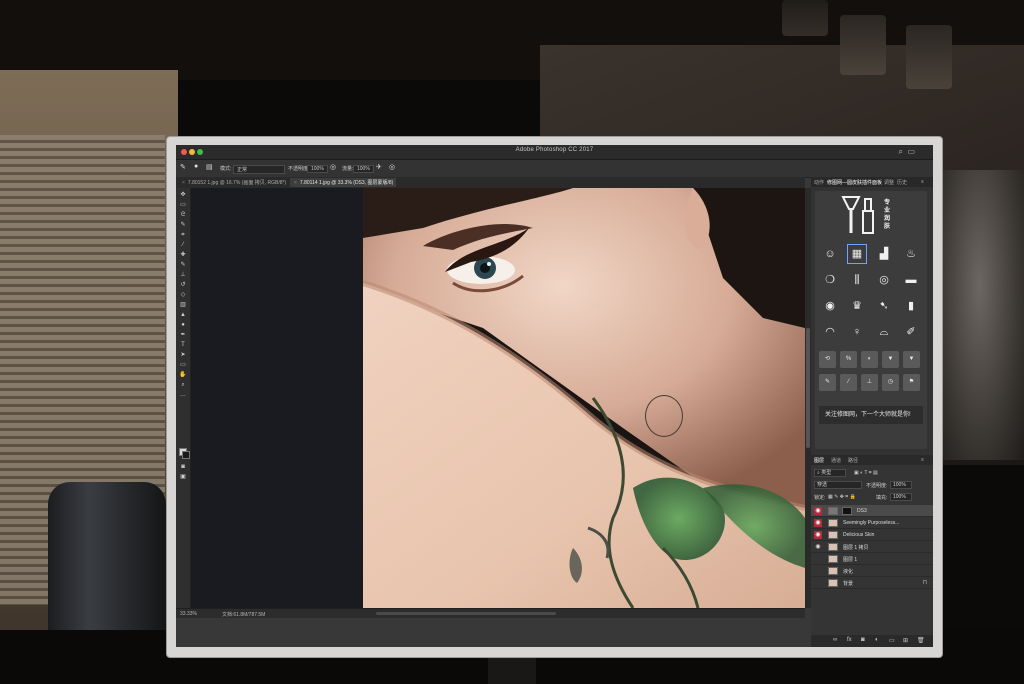 This screenshot has width=1024, height=684. What do you see at coordinates (830, 306) in the screenshot?
I see `target-icon: ◉` at bounding box center [830, 306].